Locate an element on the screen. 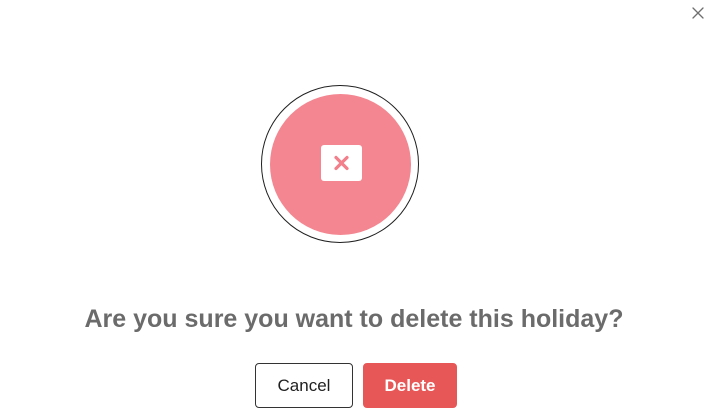 Image resolution: width=708 pixels, height=415 pixels. delete-x-icon is located at coordinates (341, 163).